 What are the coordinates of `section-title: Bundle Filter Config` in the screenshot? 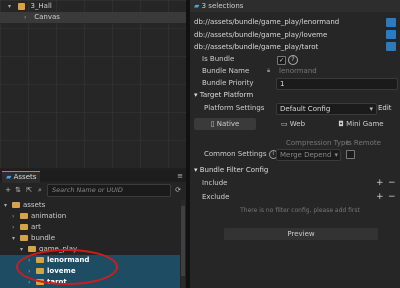 It's located at (234, 170).